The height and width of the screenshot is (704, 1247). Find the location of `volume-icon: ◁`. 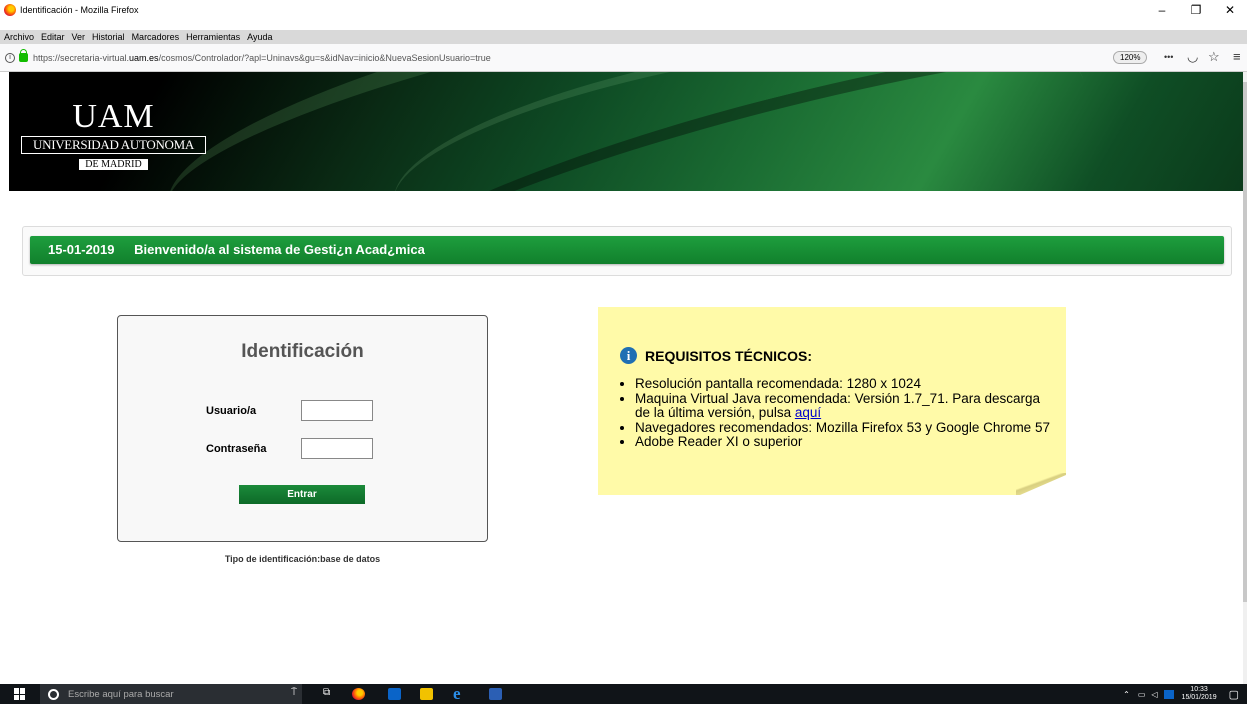

volume-icon: ◁ is located at coordinates (1154, 694).